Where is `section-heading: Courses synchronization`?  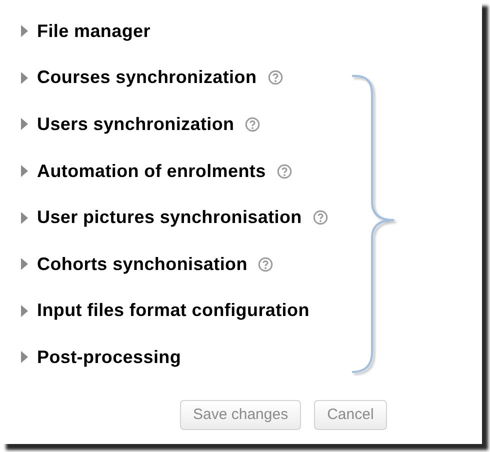
section-heading: Courses synchronization is located at coordinates (147, 77).